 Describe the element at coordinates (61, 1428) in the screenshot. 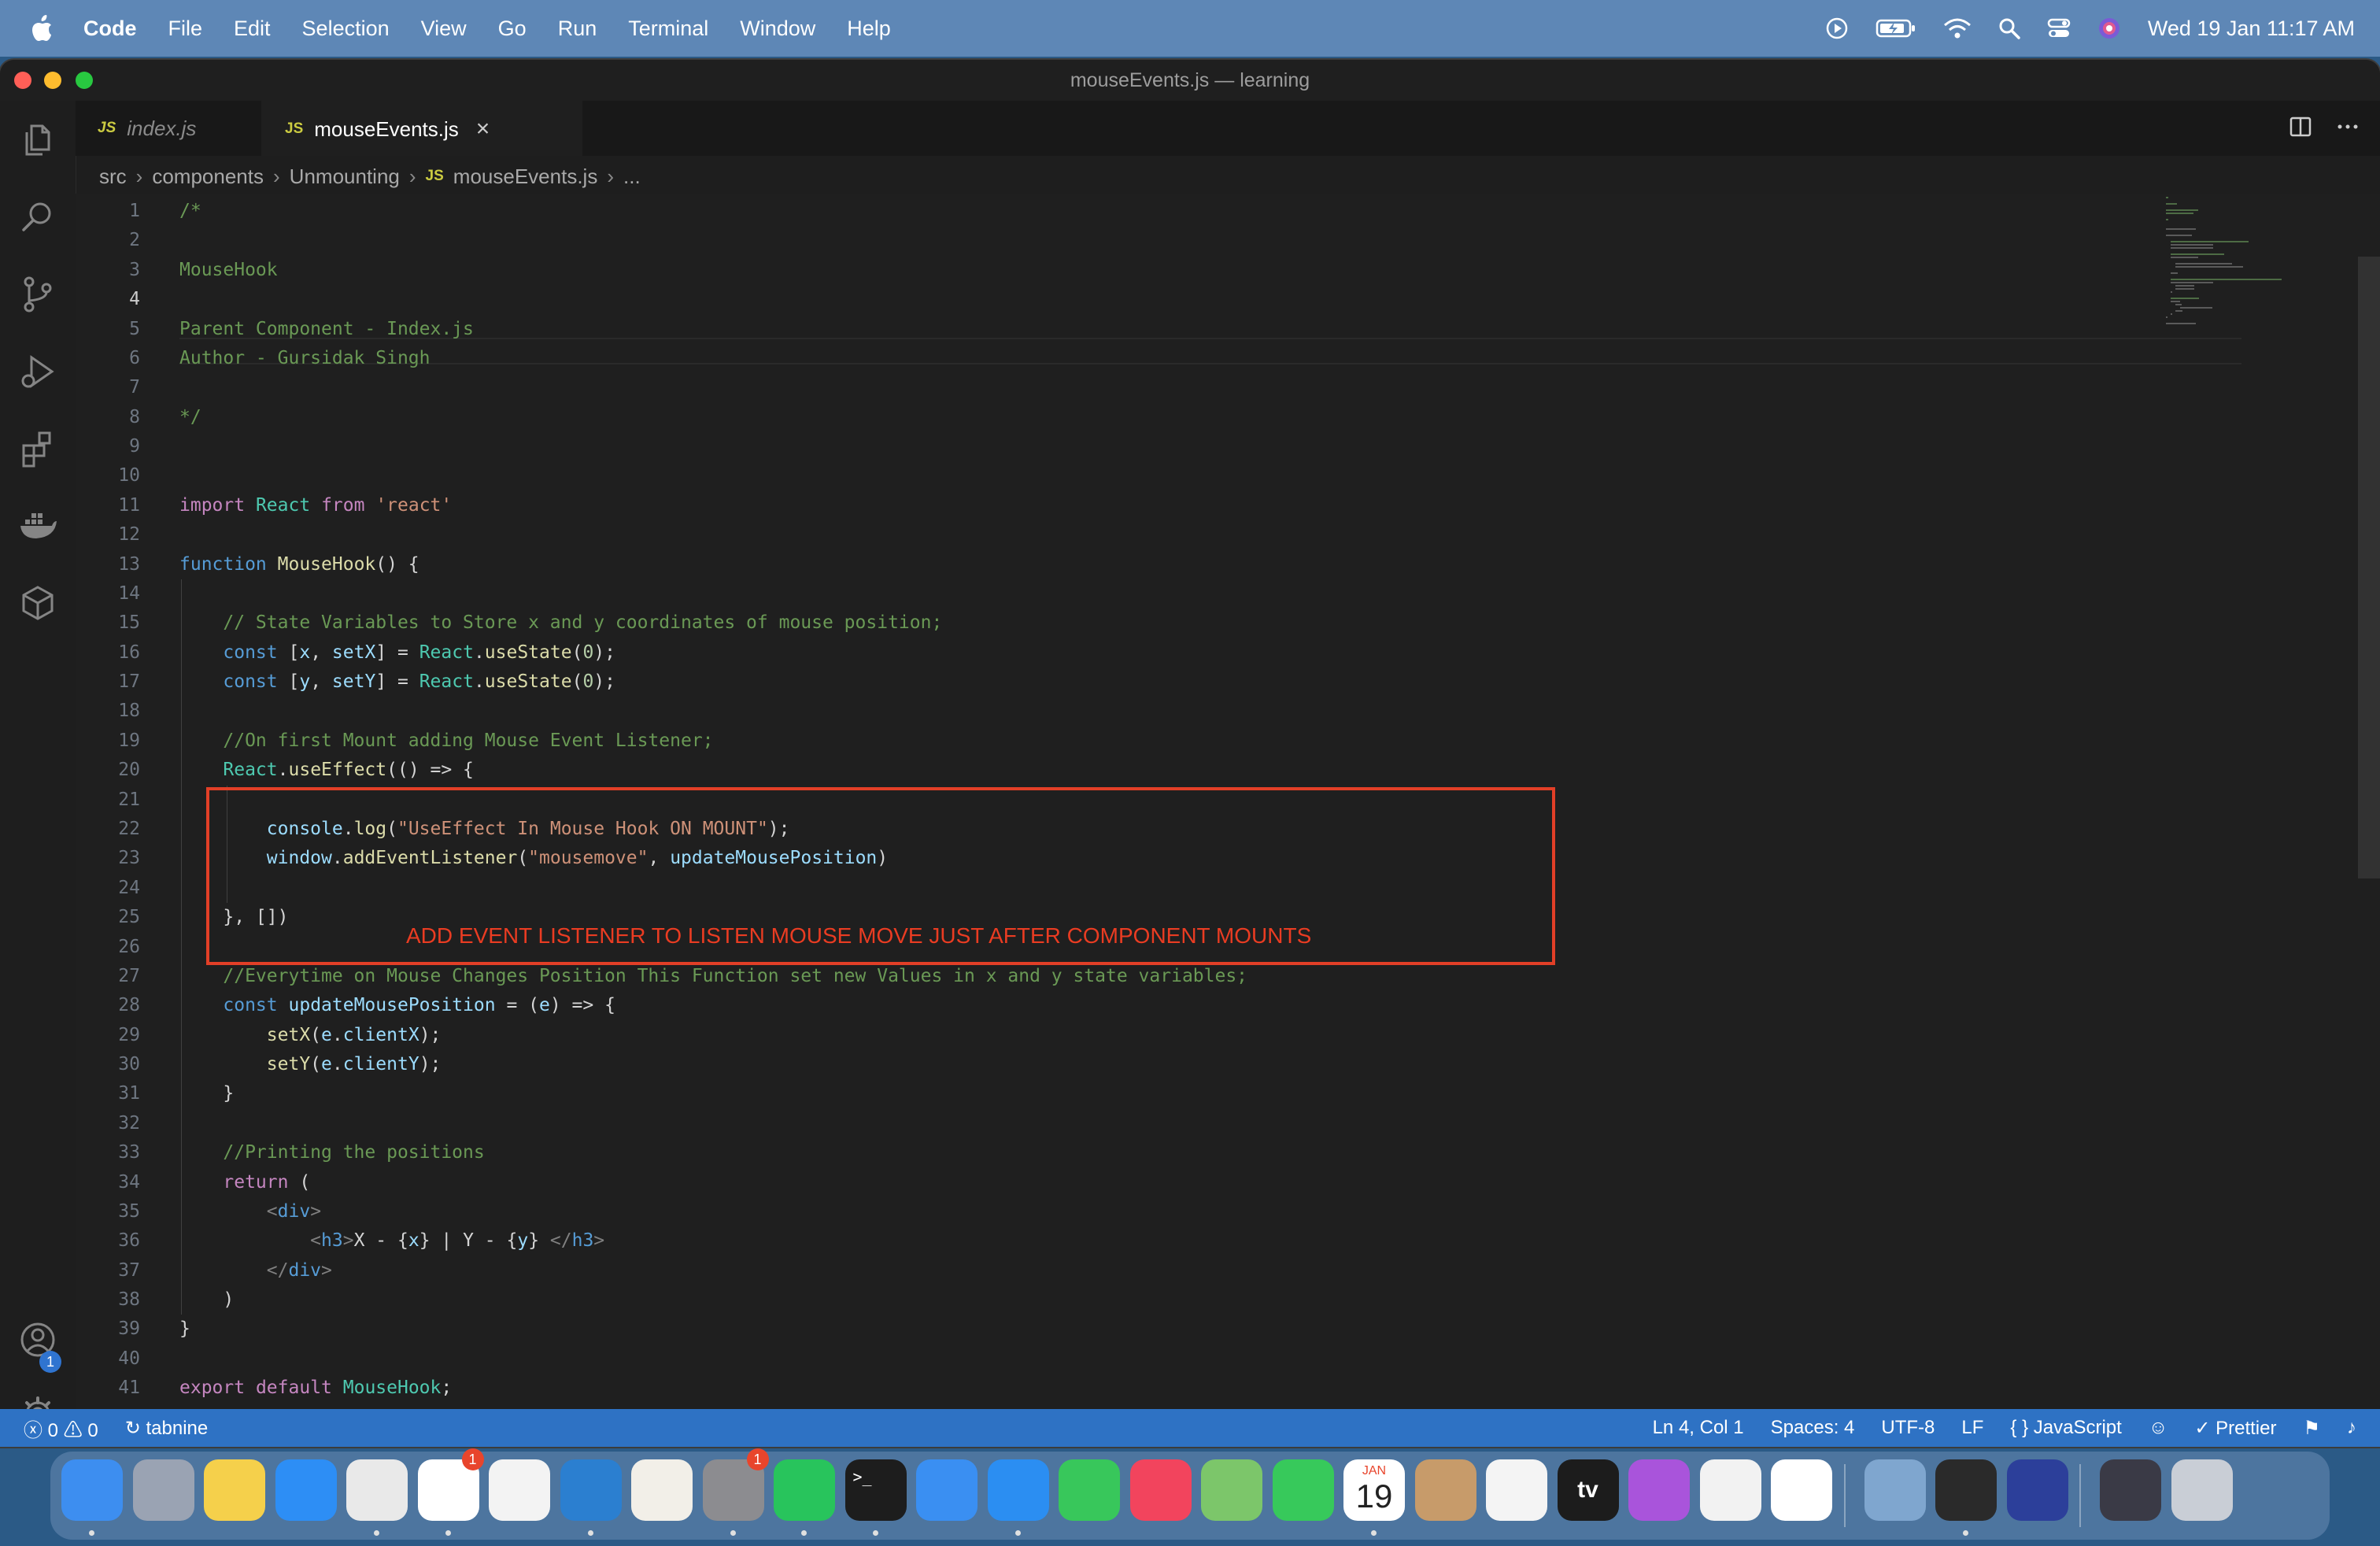

I see `problems-status: ⓧ 0 ⚠ 0` at that location.